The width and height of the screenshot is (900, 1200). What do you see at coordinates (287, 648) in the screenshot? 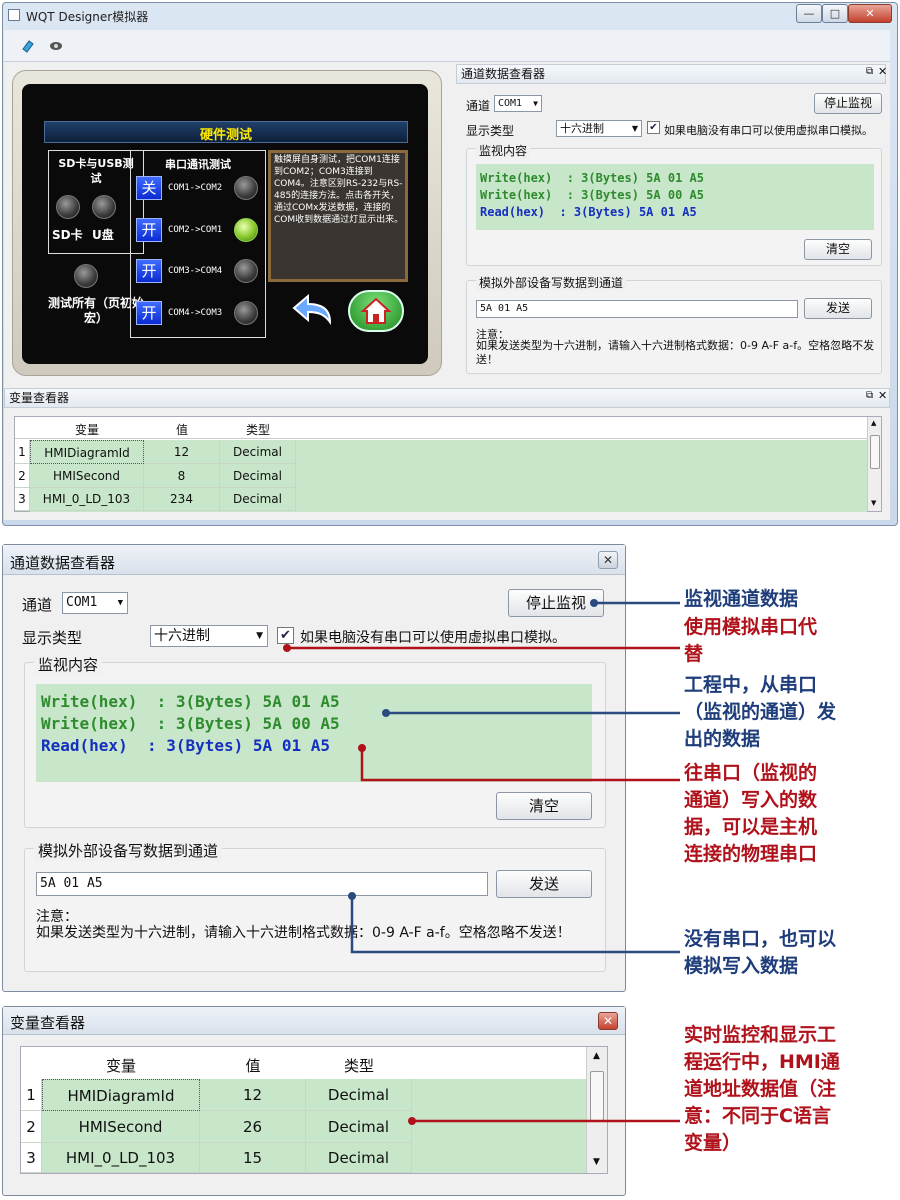
I see `callout-dot-virtual` at bounding box center [287, 648].